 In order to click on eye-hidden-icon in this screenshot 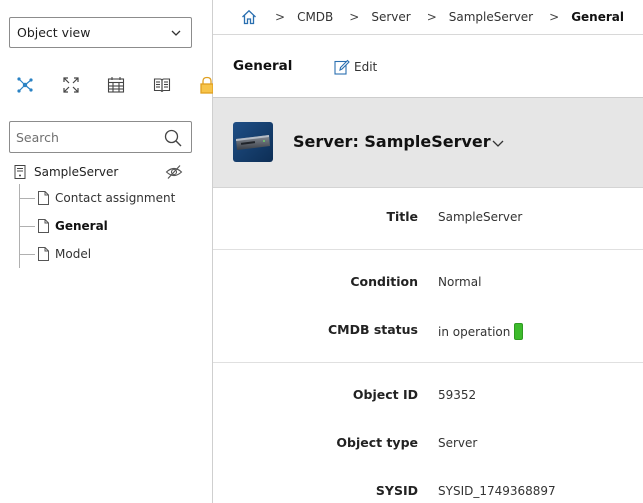, I will do `click(174, 172)`.